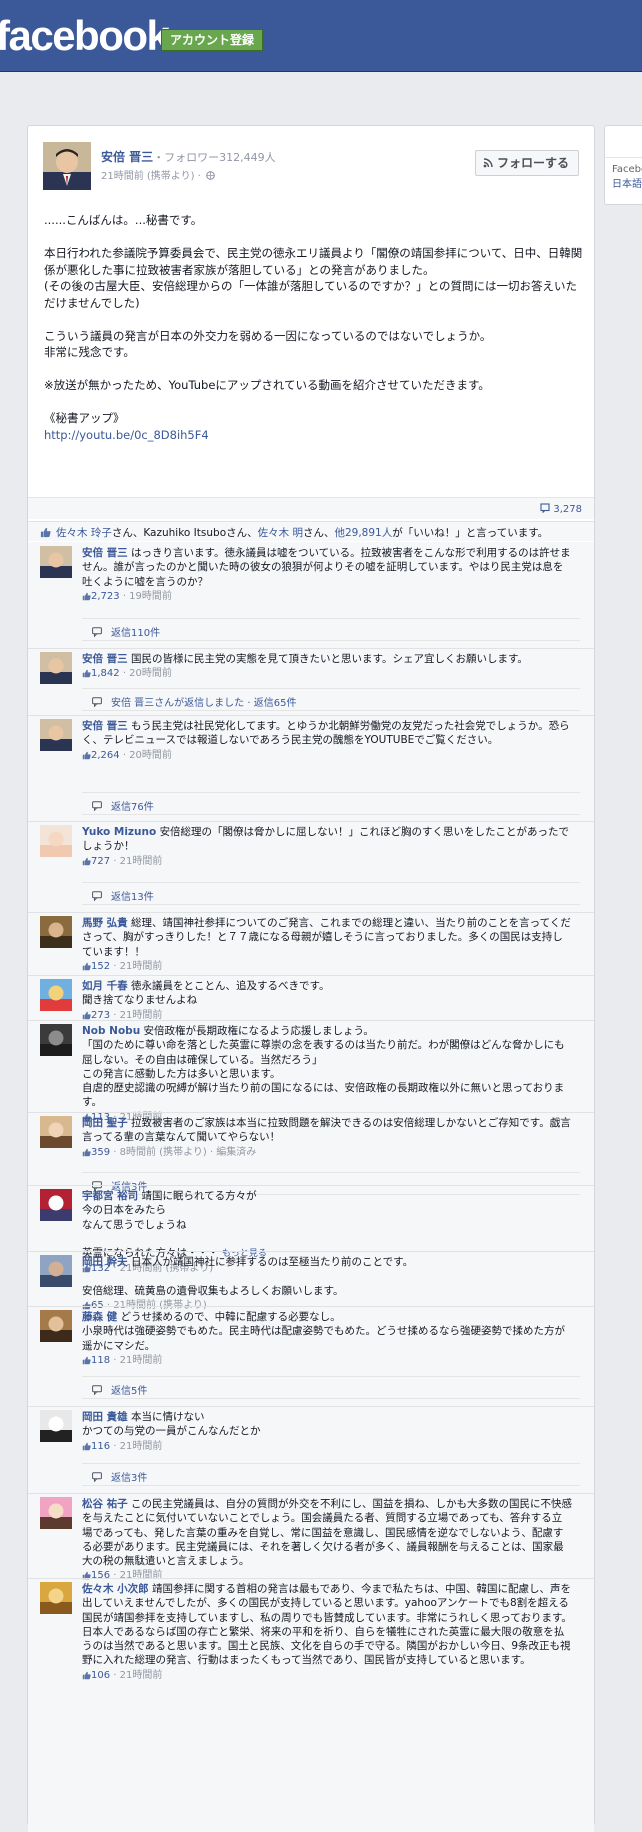 This screenshot has height=1832, width=642. I want to click on comment-time: · 8時間前 (携帯より) · 編集済み, so click(183, 1152).